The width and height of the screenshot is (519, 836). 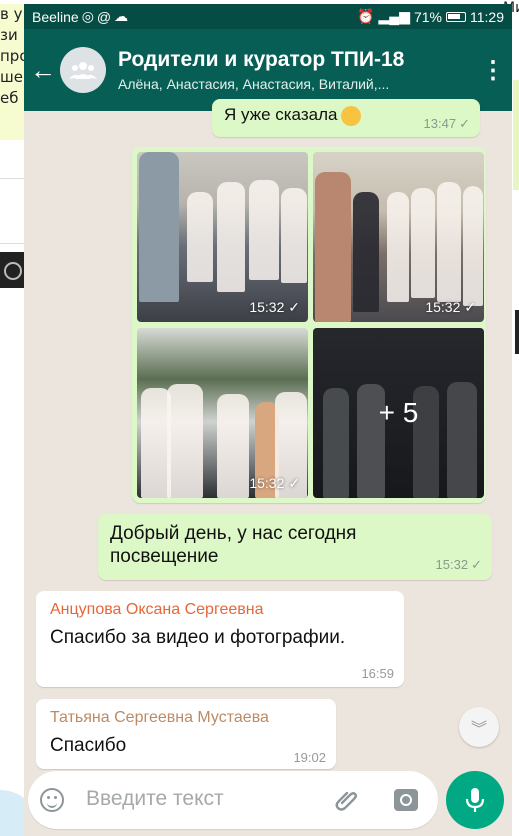 I want to click on alarm-icon: ⏰, so click(x=366, y=16).